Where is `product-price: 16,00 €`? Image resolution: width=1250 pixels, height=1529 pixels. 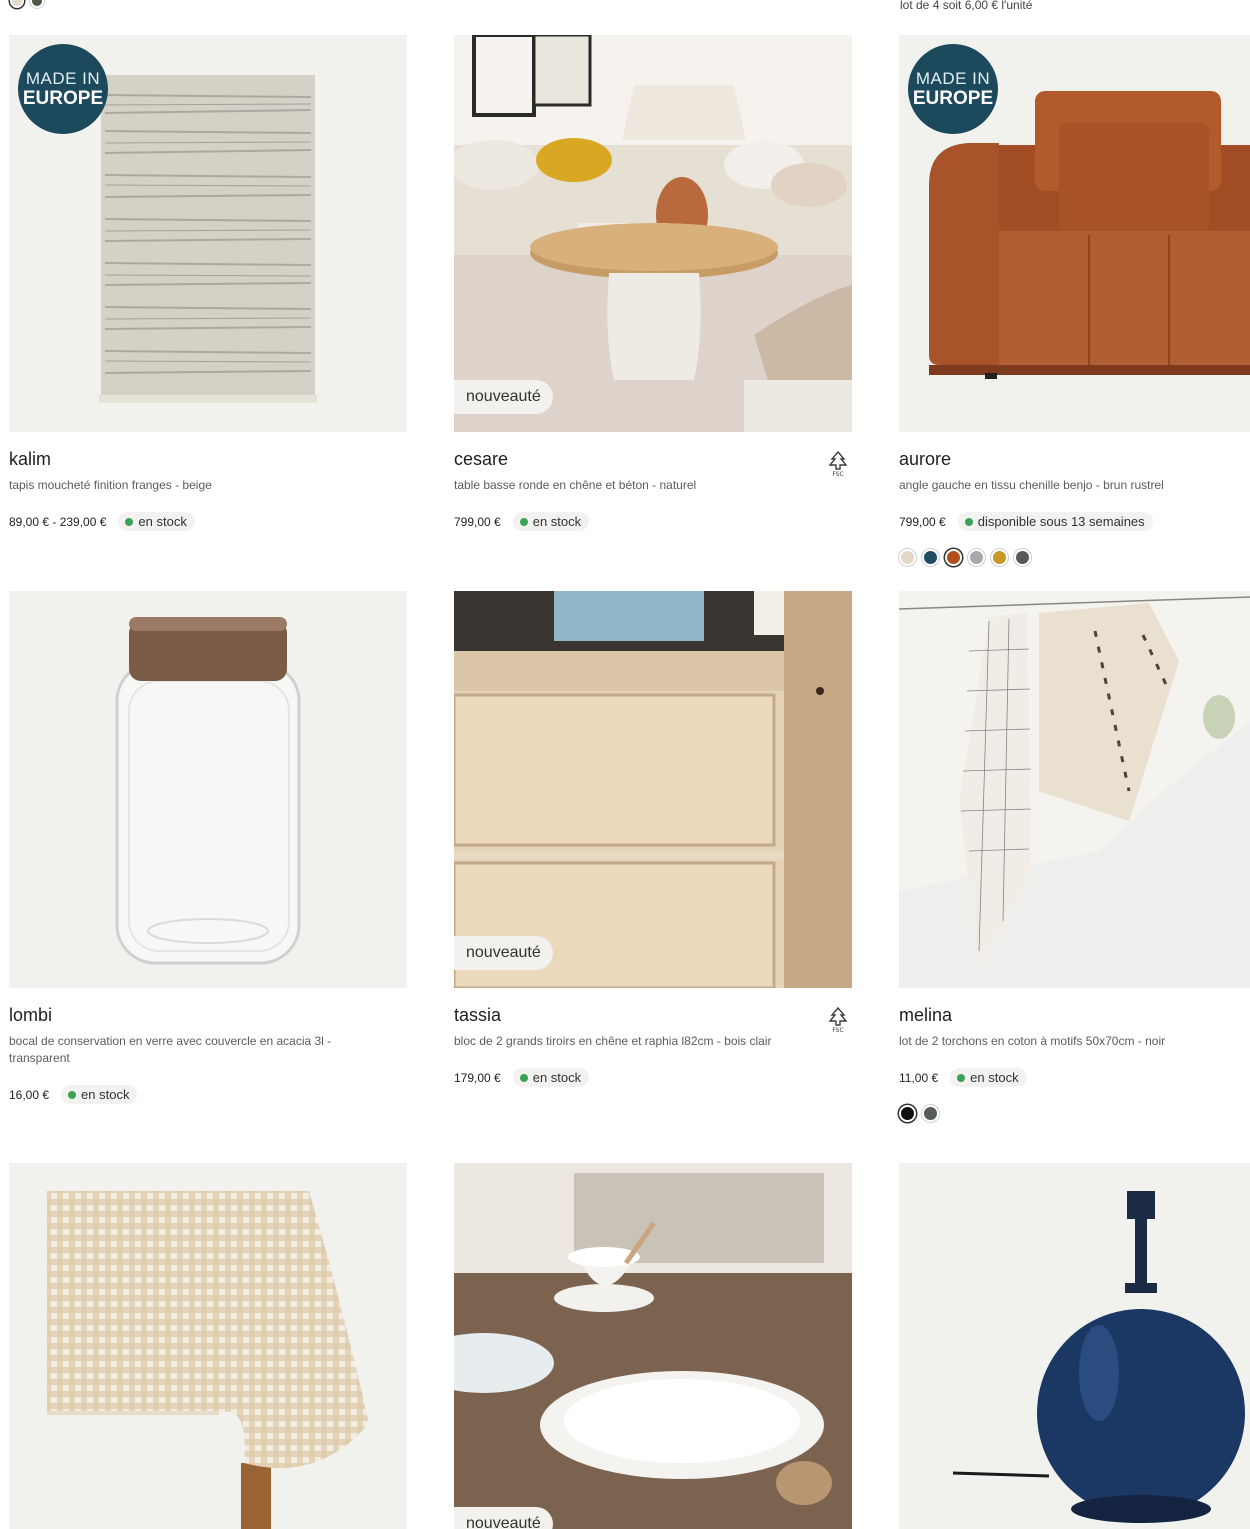 product-price: 16,00 € is located at coordinates (29, 1094).